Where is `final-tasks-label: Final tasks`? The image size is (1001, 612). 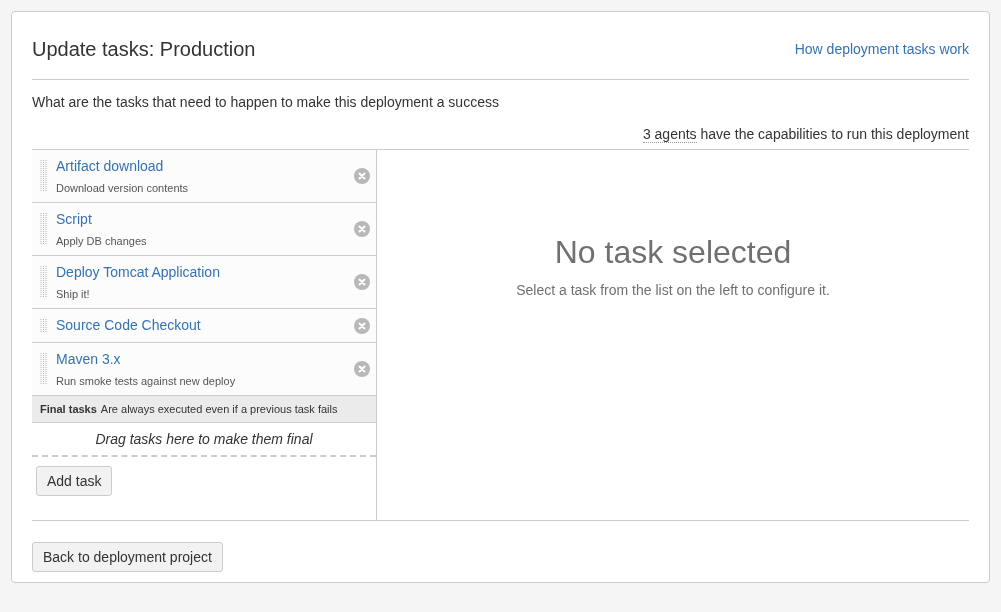 final-tasks-label: Final tasks is located at coordinates (68, 409).